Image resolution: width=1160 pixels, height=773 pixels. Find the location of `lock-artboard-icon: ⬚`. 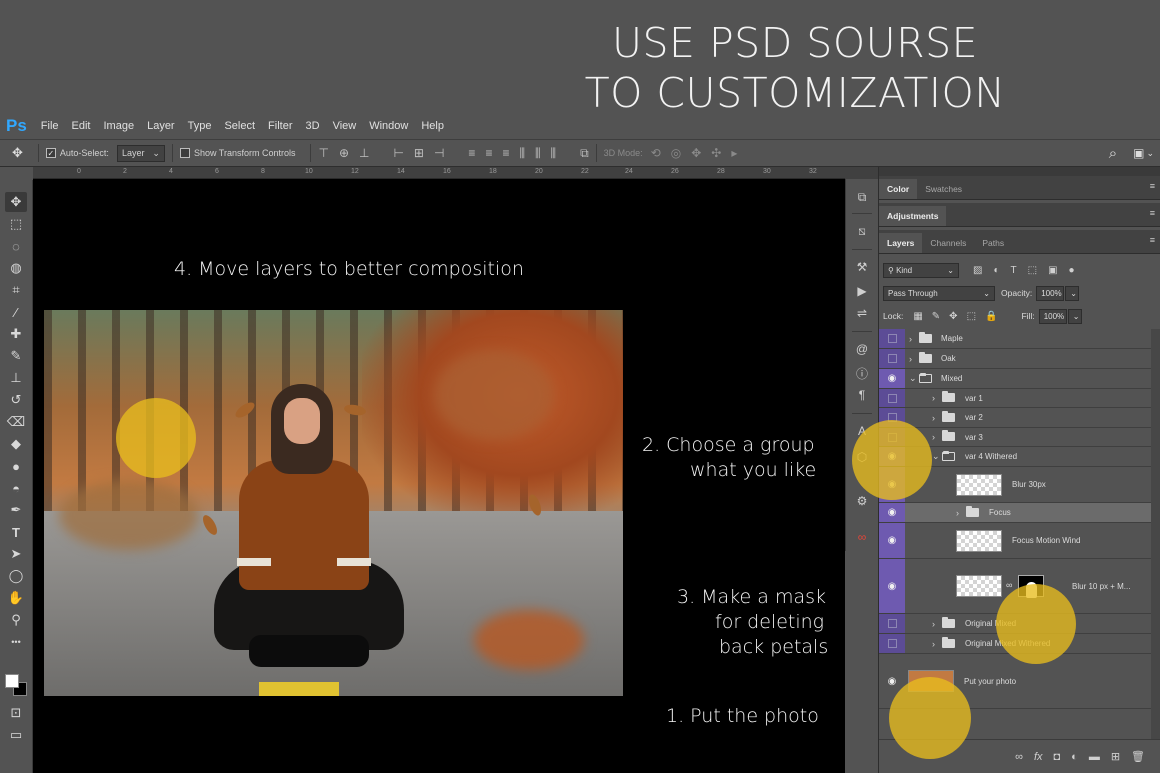

lock-artboard-icon: ⬚ is located at coordinates (971, 316).